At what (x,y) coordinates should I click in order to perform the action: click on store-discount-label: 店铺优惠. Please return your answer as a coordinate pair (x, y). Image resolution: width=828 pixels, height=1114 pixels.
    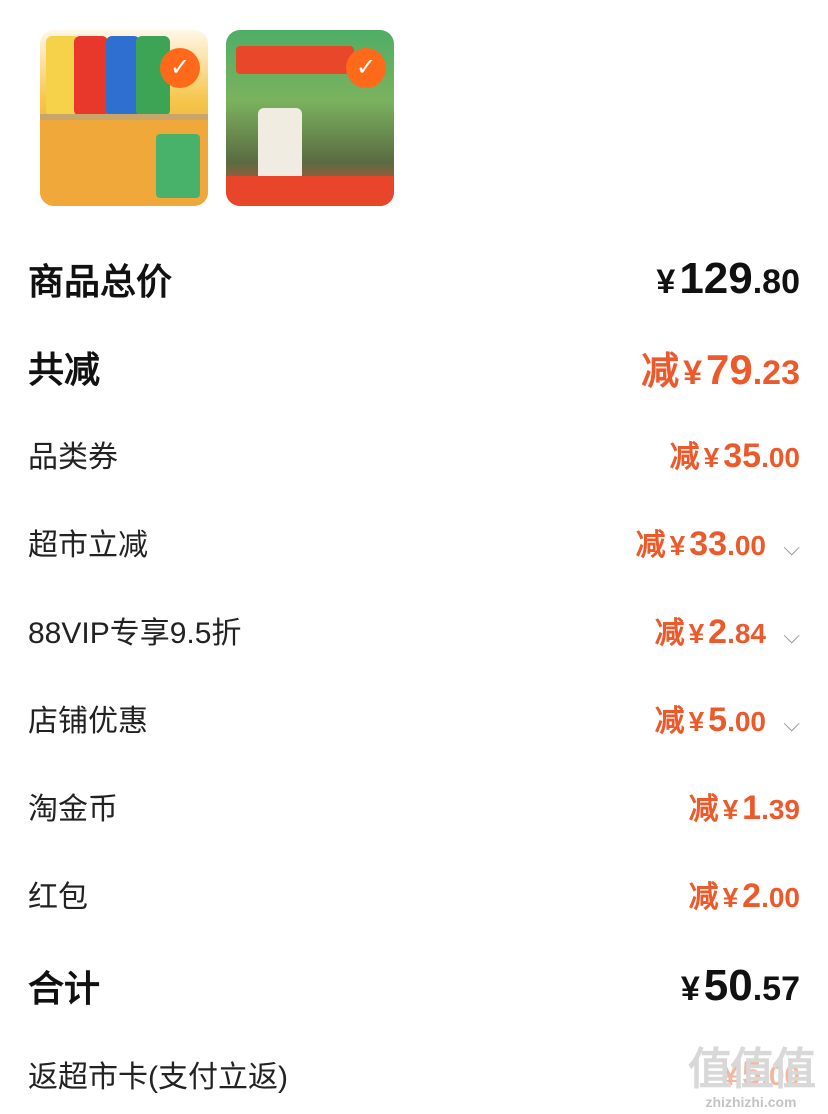
    Looking at the image, I should click on (88, 721).